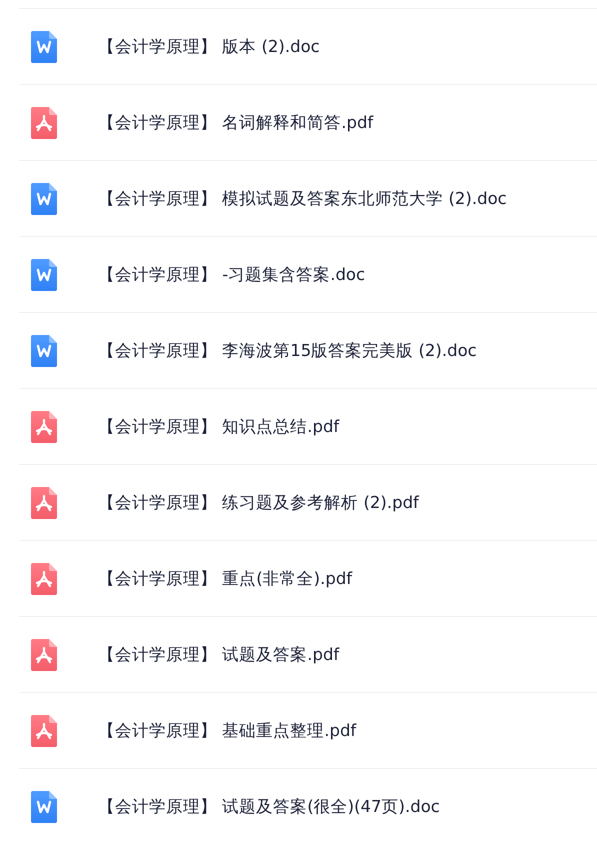  Describe the element at coordinates (269, 807) in the screenshot. I see `file-name: 【会计学原理】 试题及答案(很全)(47页).doc` at that location.